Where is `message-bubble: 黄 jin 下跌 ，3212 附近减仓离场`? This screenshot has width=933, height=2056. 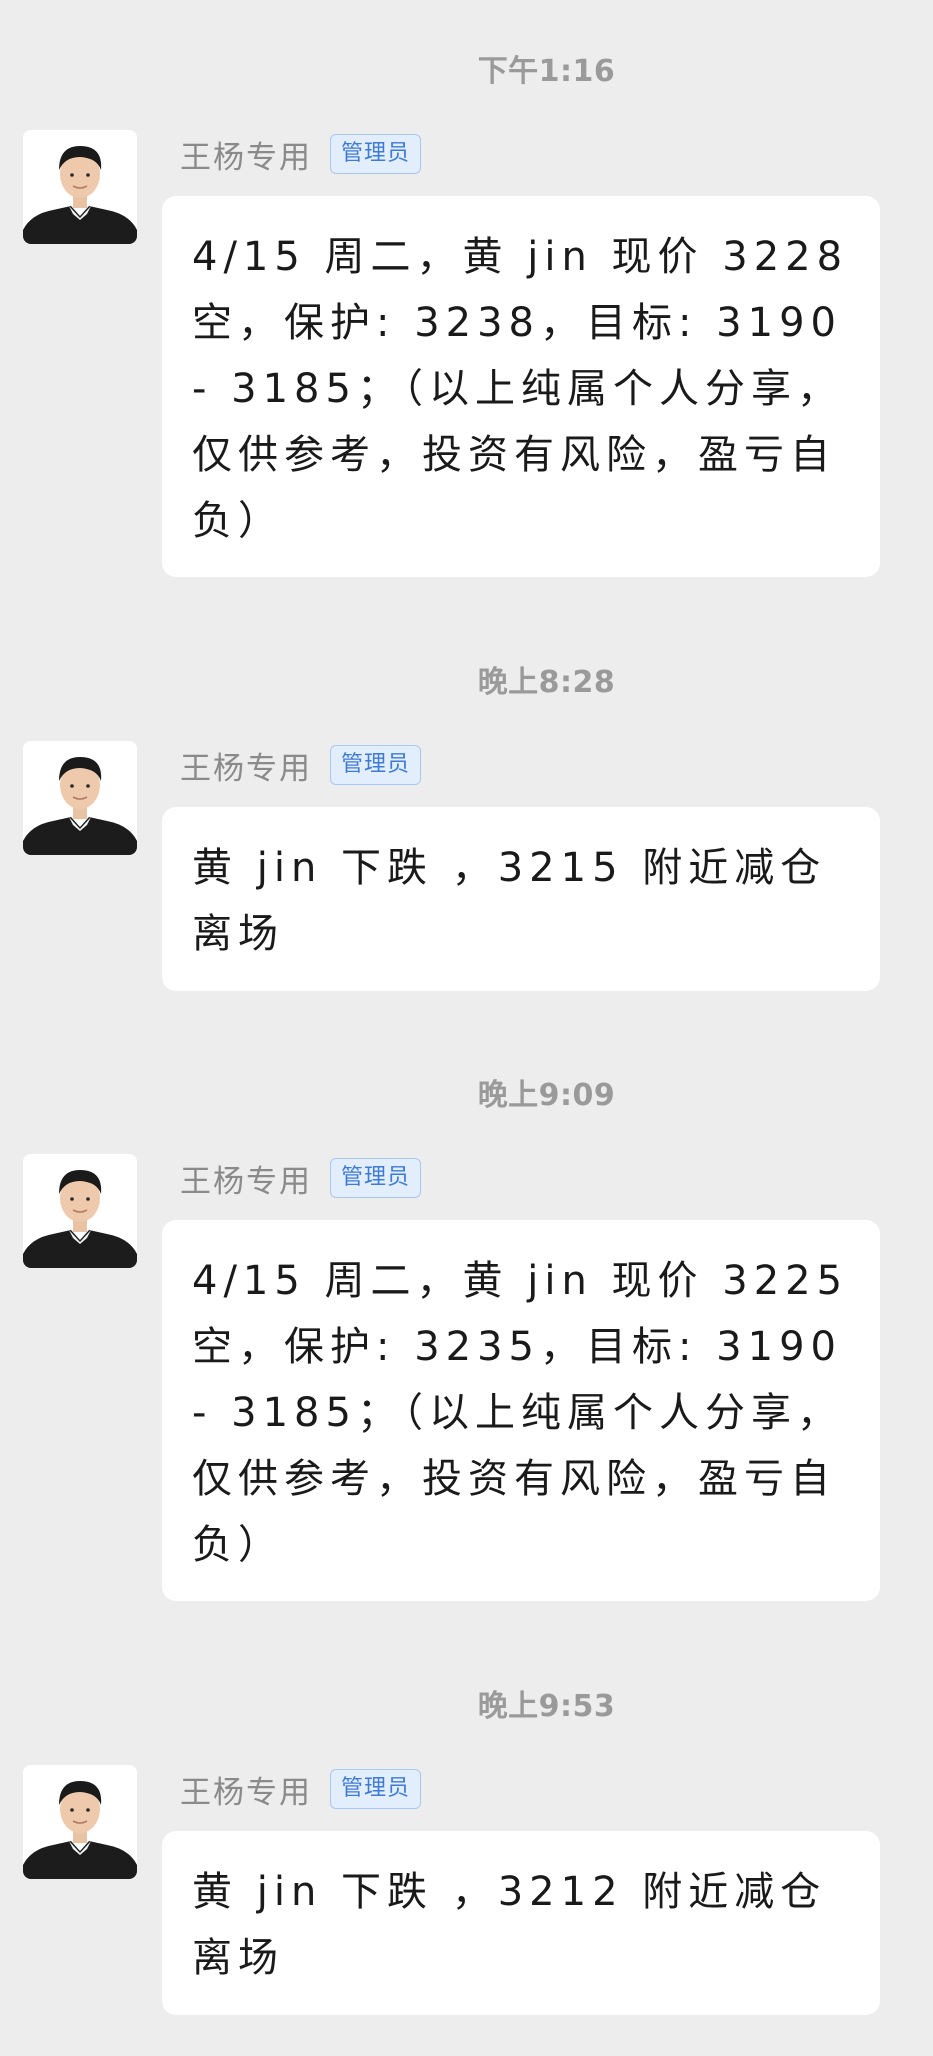
message-bubble: 黄 jin 下跌 ，3212 附近减仓离场 is located at coordinates (521, 1923).